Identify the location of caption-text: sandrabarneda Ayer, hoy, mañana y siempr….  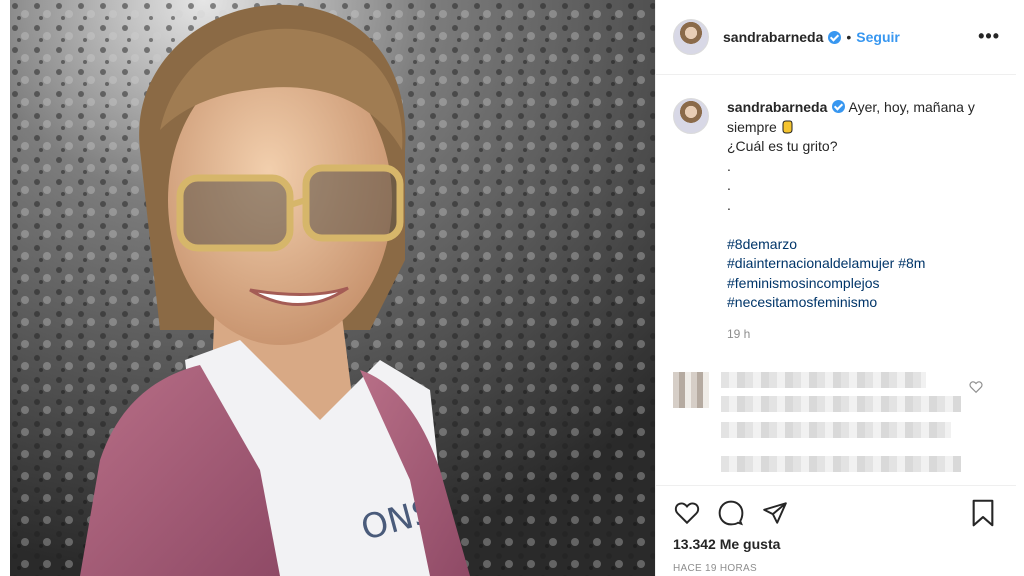
(862, 221).